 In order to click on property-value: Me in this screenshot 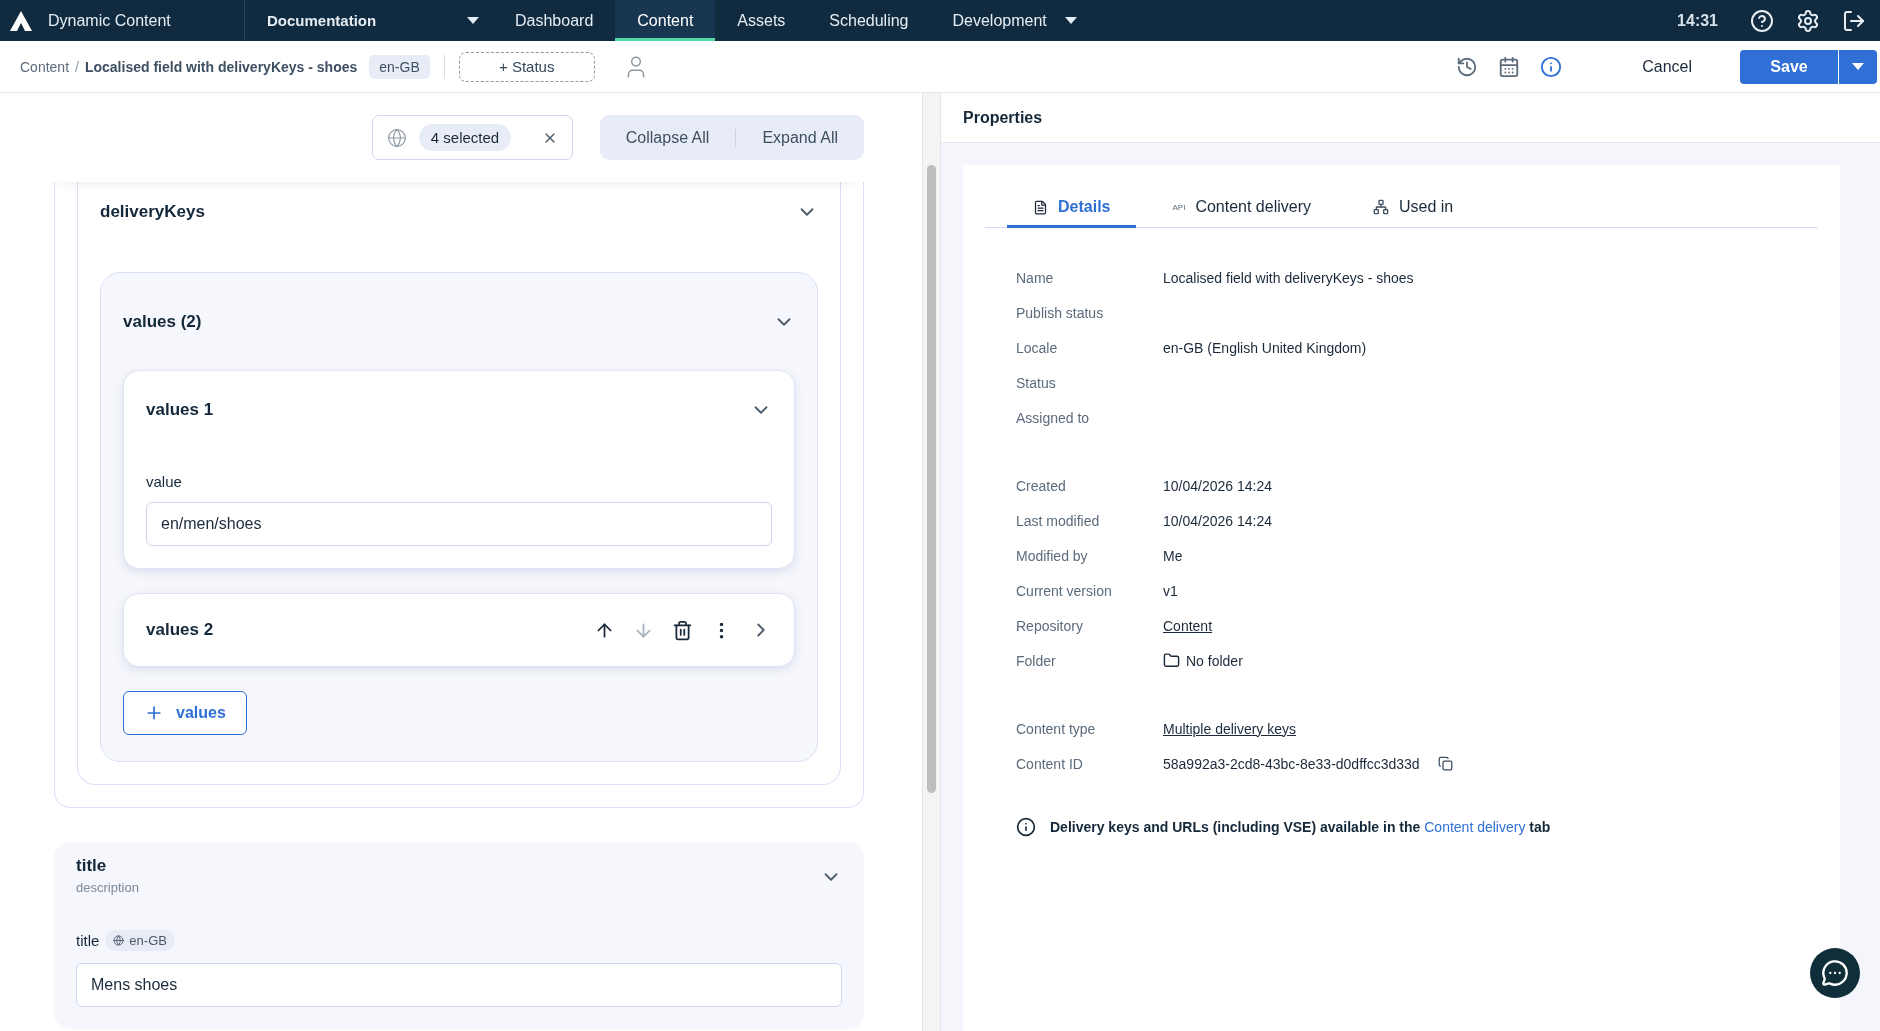, I will do `click(1173, 555)`.